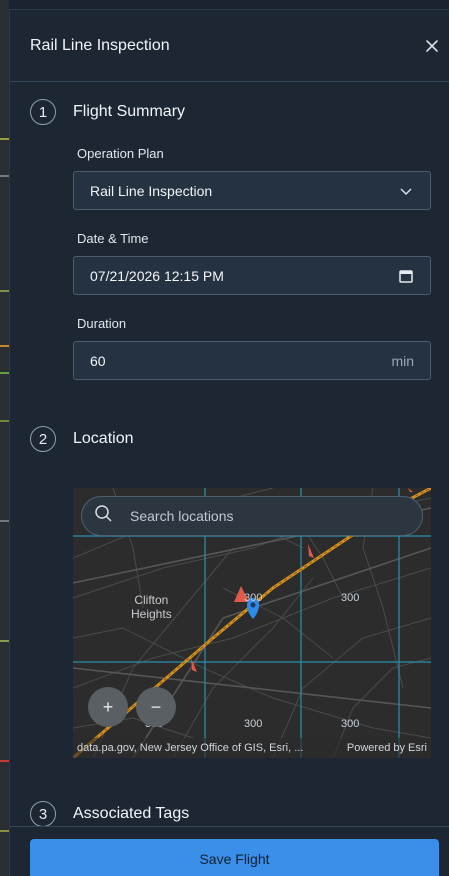 The image size is (449, 876). I want to click on panel-title: Rail Line Inspection, so click(100, 45).